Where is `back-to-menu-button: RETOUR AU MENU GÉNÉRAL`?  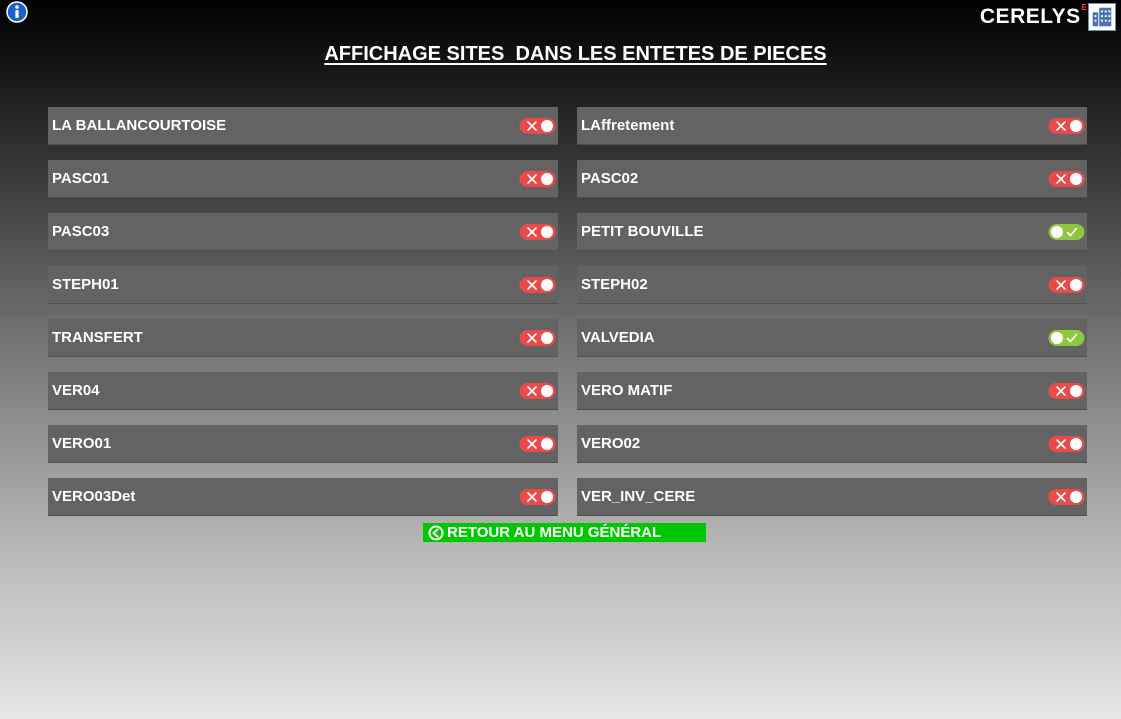
back-to-menu-button: RETOUR AU MENU GÉNÉRAL is located at coordinates (564, 532).